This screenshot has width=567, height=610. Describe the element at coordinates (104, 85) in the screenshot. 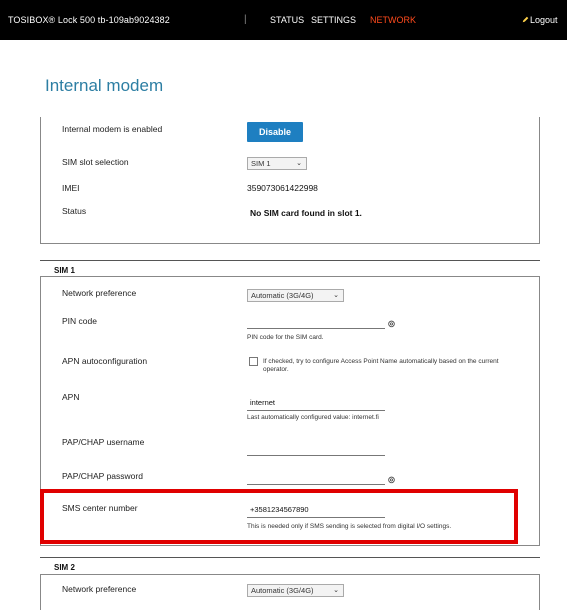

I see `page-title: Internal modem` at that location.